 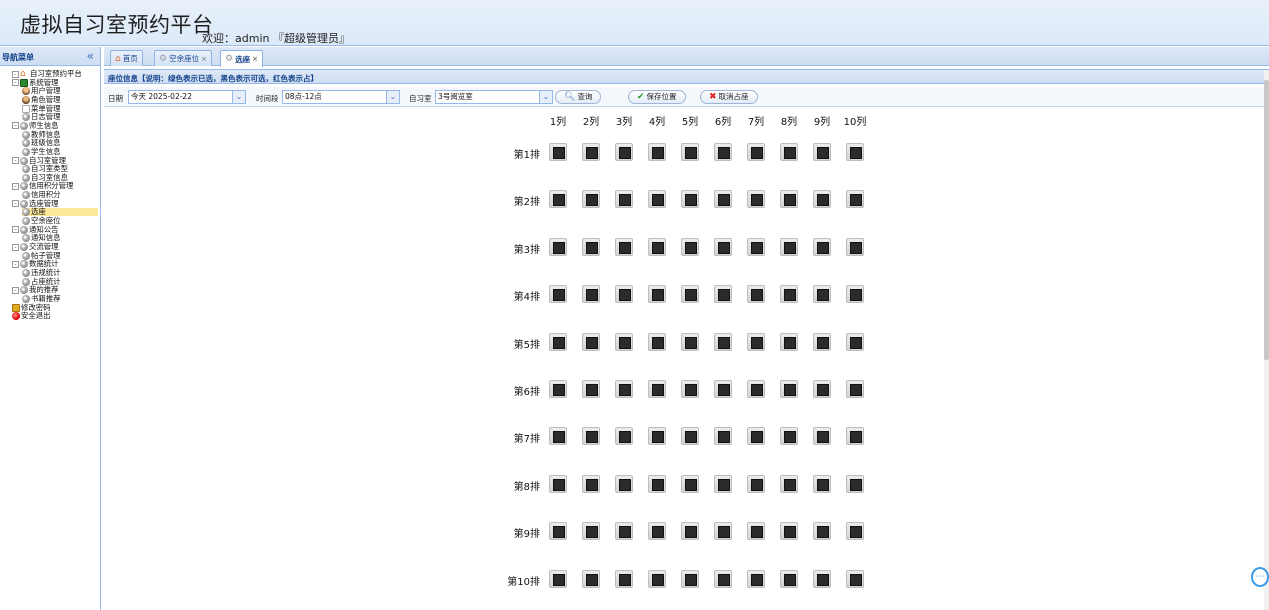 What do you see at coordinates (55, 203) in the screenshot?
I see `sidebar-item: - 选座管理` at bounding box center [55, 203].